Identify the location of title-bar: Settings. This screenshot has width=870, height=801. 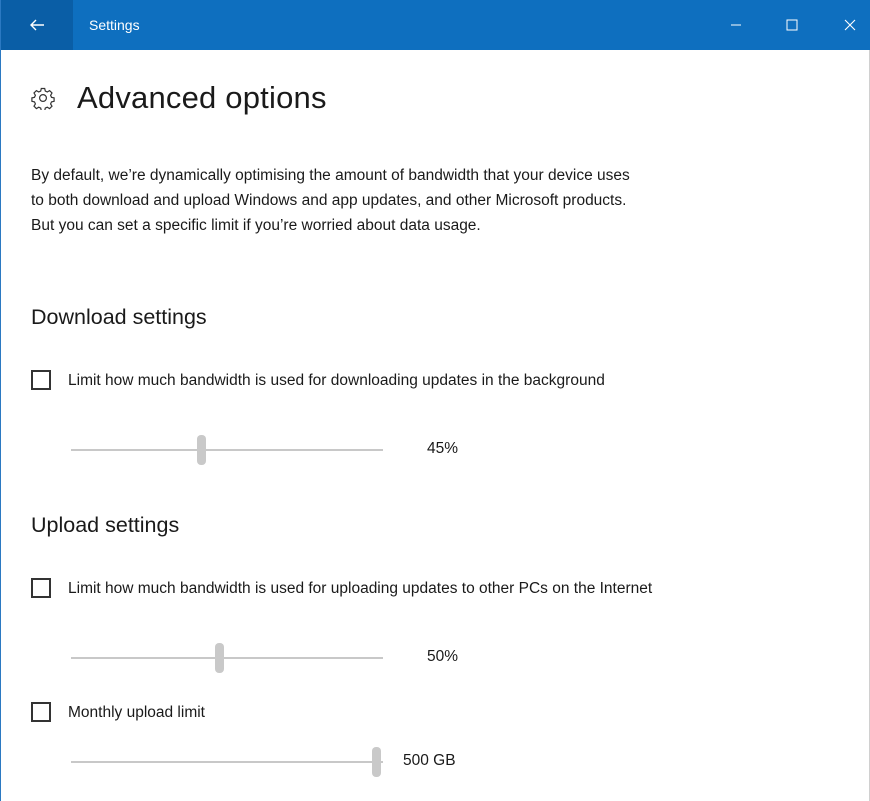
(435, 25).